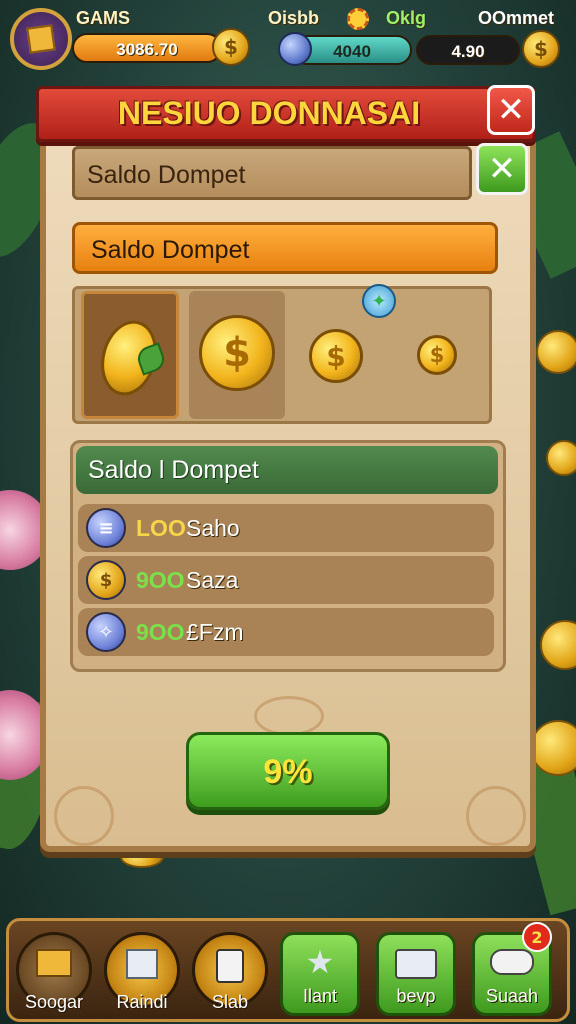  Describe the element at coordinates (230, 1002) in the screenshot. I see `nav-label: Slab` at that location.